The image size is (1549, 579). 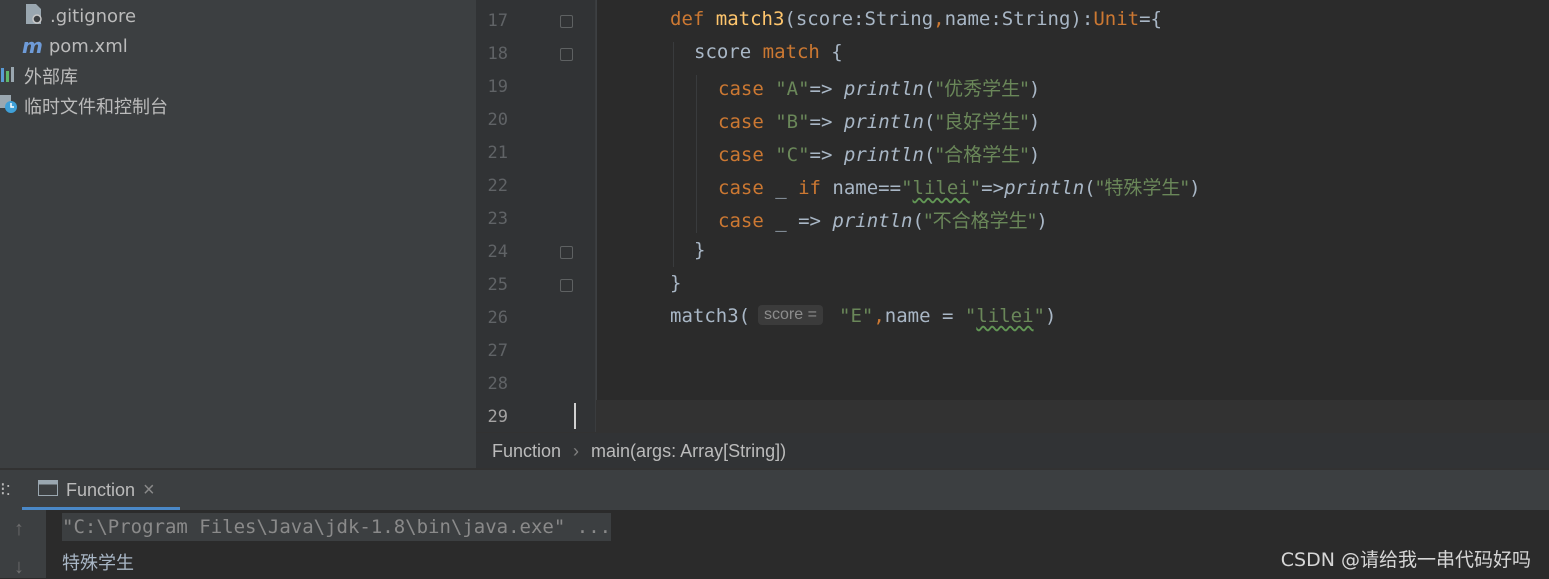 I want to click on code-line-21: case "C"=> println("合格学生"), so click(x=879, y=153).